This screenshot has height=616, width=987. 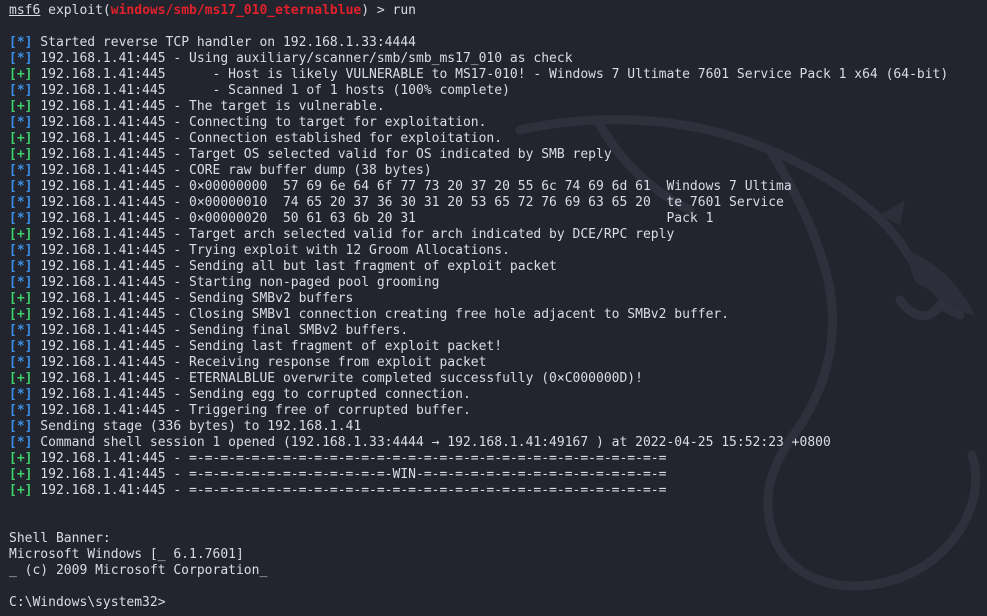 I want to click on run-command: run, so click(x=404, y=10).